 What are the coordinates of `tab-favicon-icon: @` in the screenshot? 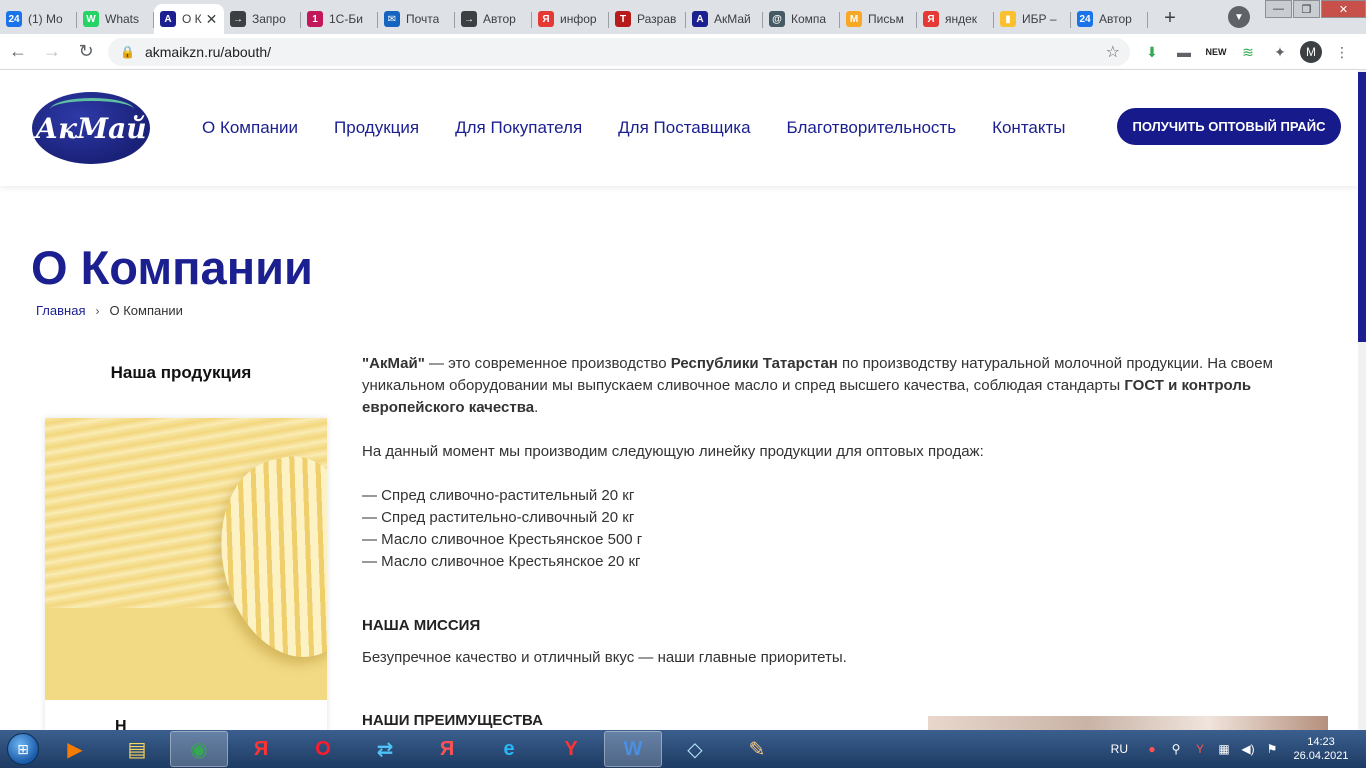 It's located at (777, 19).